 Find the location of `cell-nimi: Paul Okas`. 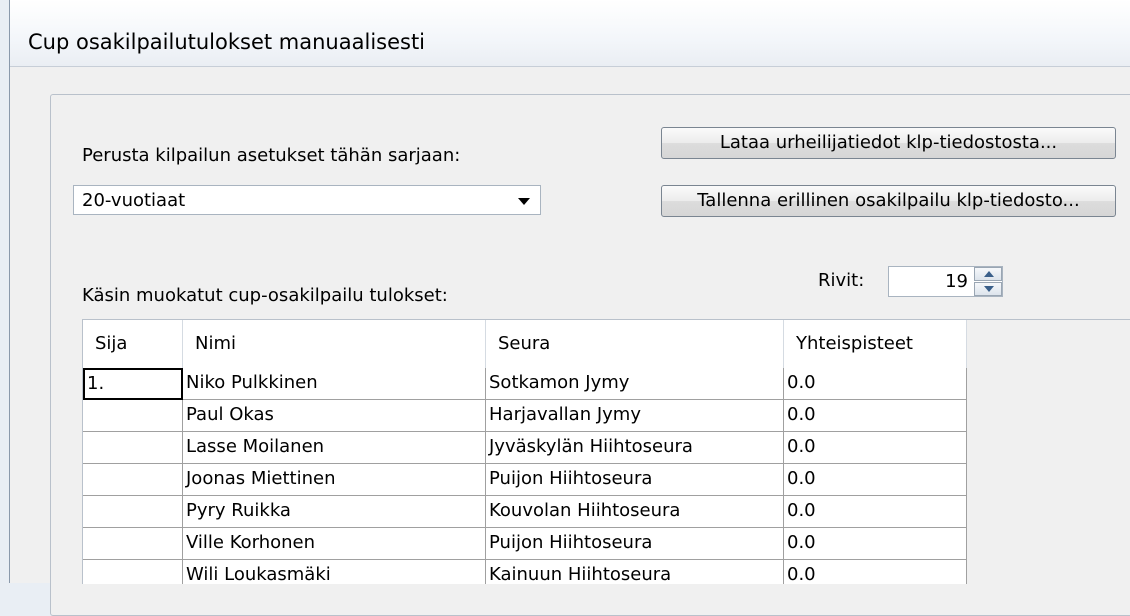

cell-nimi: Paul Okas is located at coordinates (334, 416).